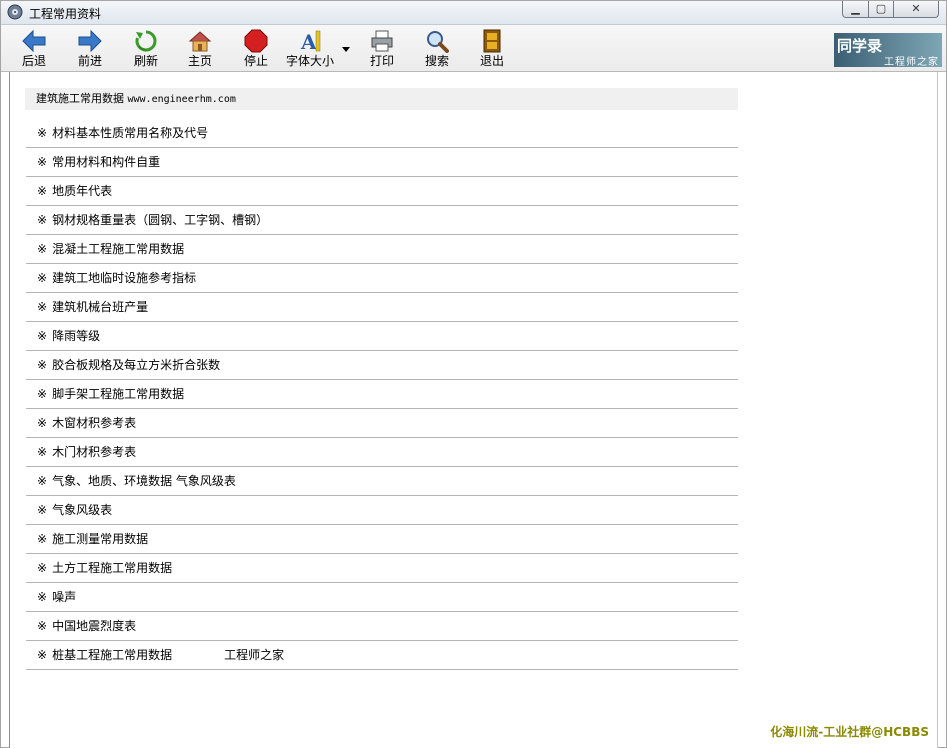 The image size is (947, 748). What do you see at coordinates (33, 61) in the screenshot?
I see `back-label: 后退` at bounding box center [33, 61].